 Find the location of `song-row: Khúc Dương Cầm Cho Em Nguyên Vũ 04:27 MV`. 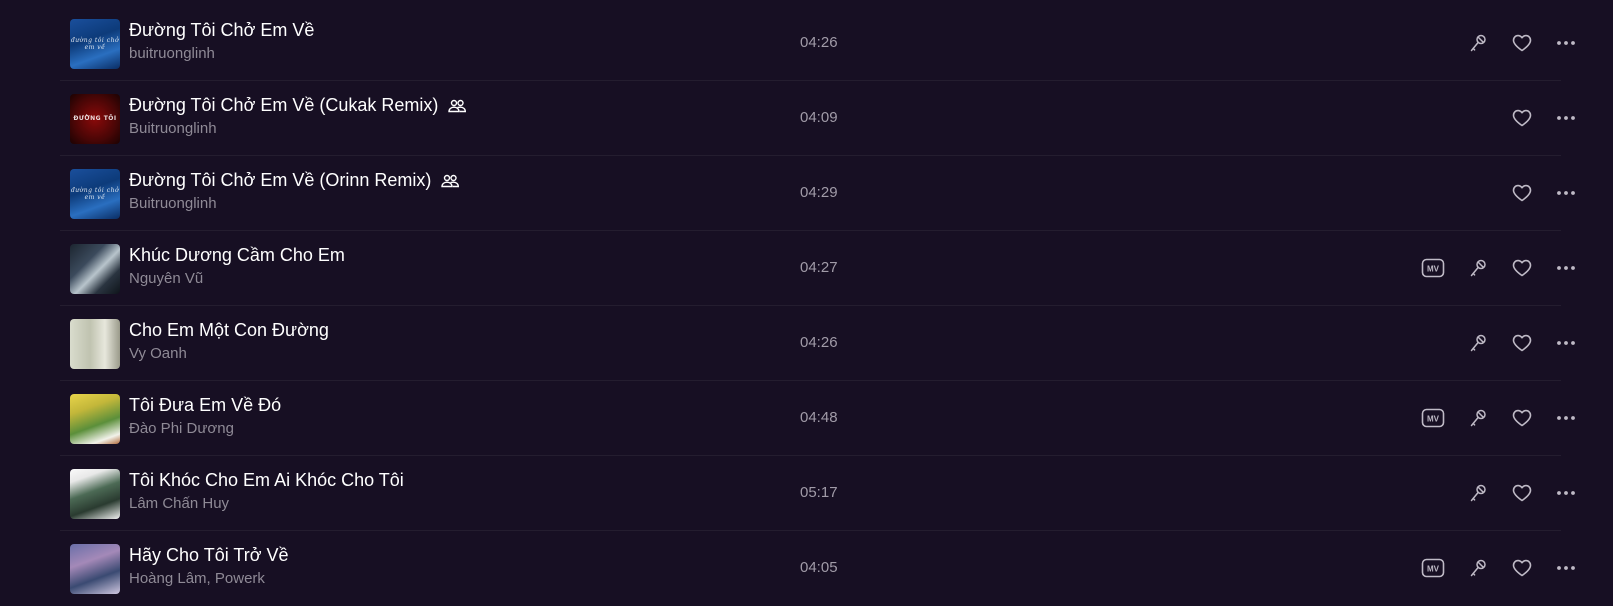

song-row: Khúc Dương Cầm Cho Em Nguyên Vũ 04:27 MV is located at coordinates (817, 268).